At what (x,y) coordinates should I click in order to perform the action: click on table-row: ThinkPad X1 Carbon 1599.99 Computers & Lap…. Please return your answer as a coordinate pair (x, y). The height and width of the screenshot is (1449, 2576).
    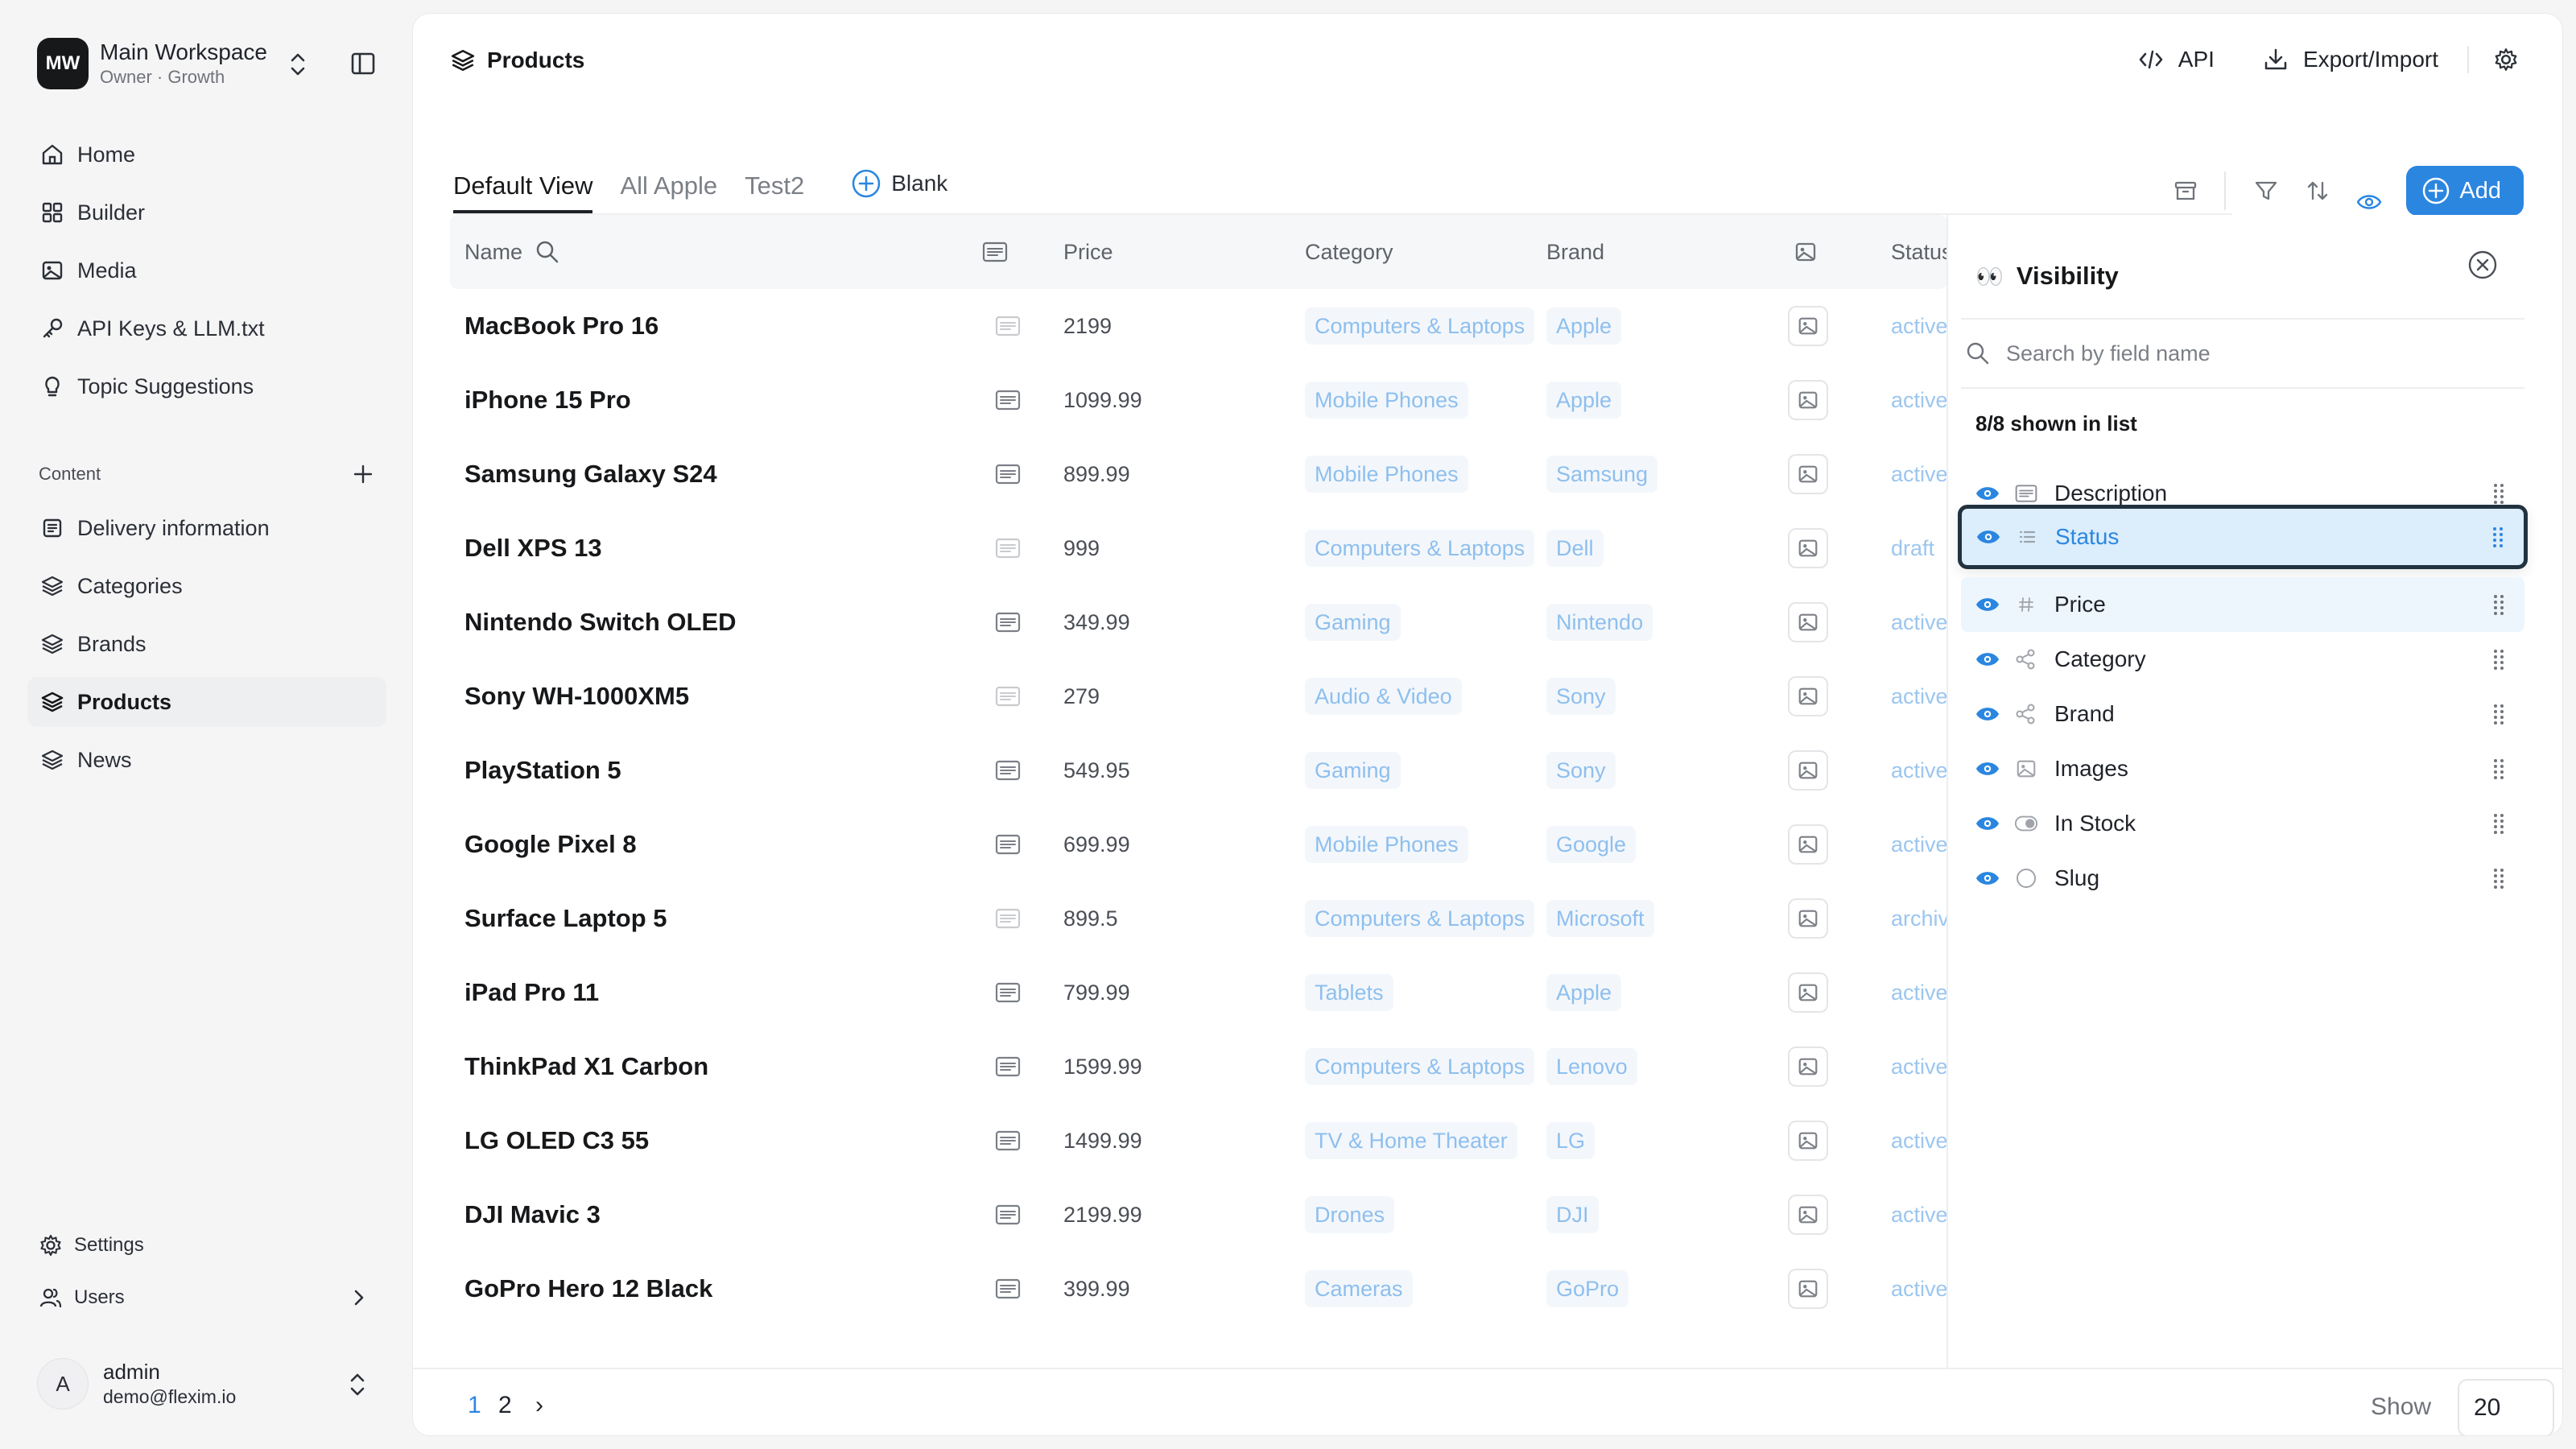
    Looking at the image, I should click on (1198, 1067).